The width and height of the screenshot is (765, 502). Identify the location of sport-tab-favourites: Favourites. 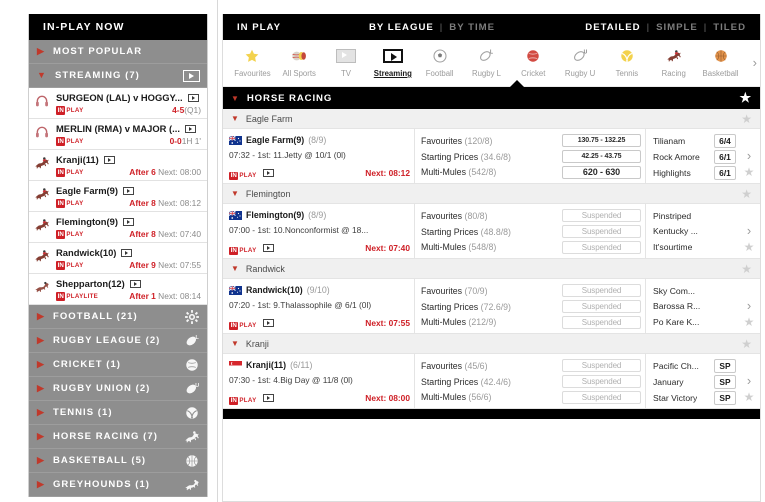
(252, 61).